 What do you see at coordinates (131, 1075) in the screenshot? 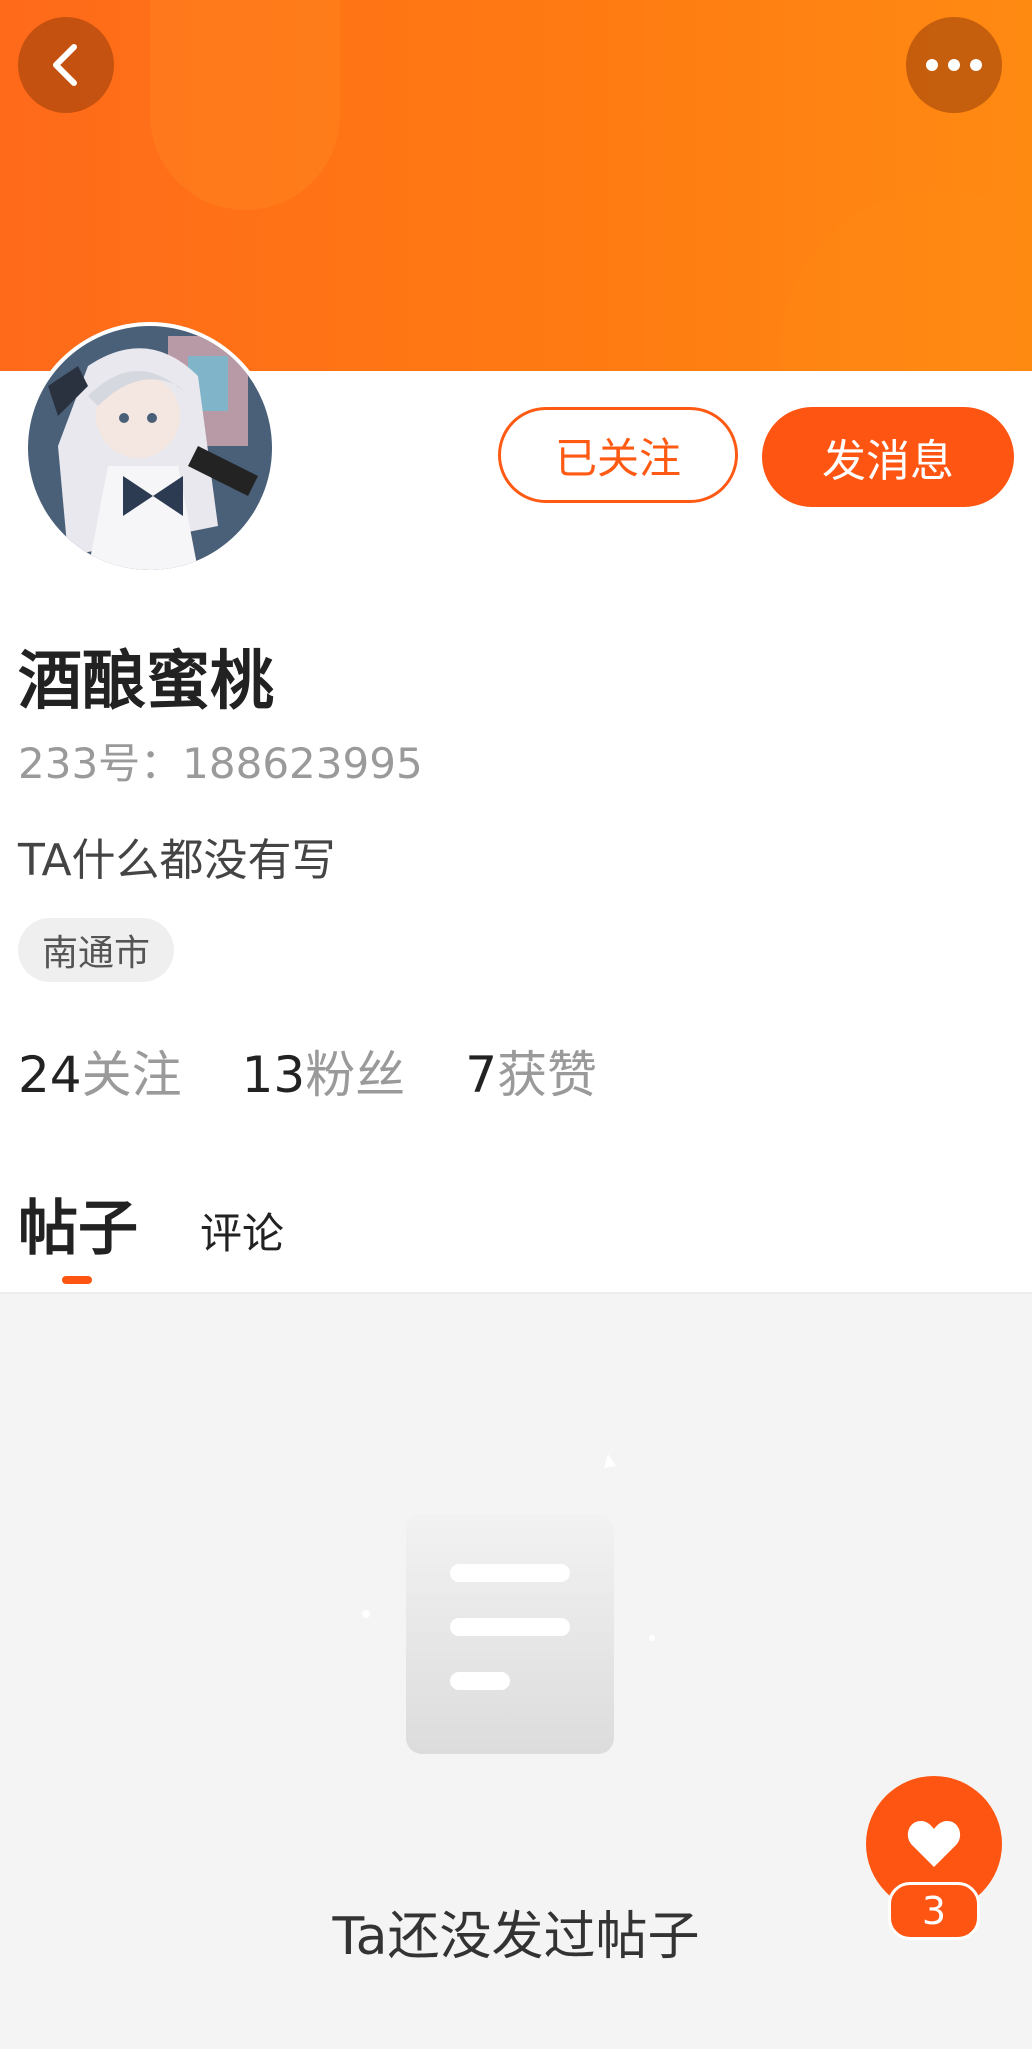
I see `stat-label: 关注` at bounding box center [131, 1075].